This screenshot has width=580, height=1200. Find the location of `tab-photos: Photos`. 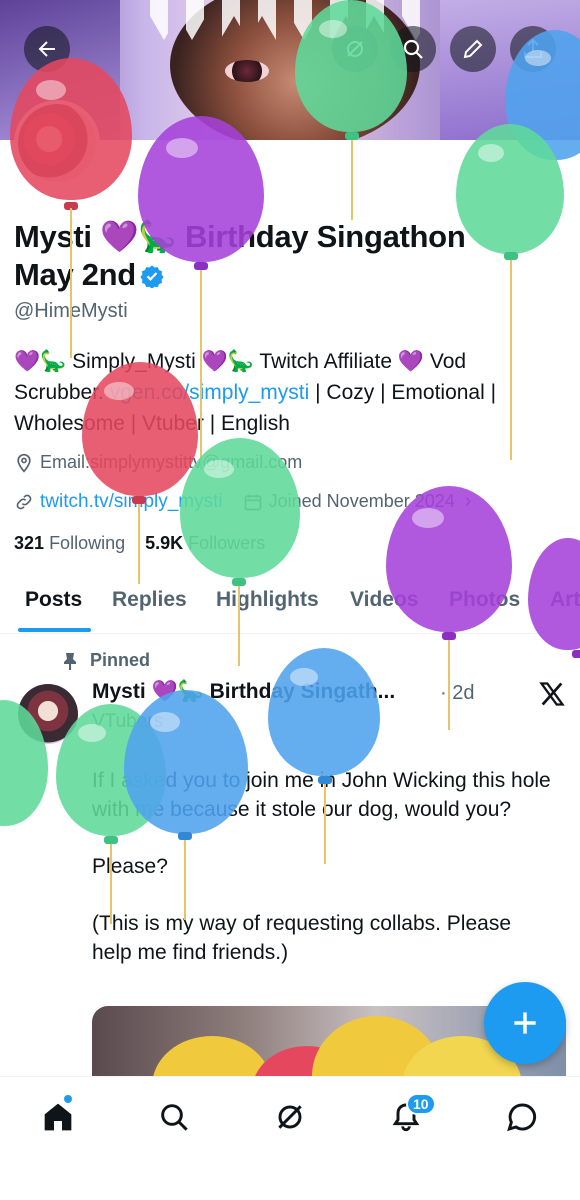

tab-photos: Photos is located at coordinates (484, 600).